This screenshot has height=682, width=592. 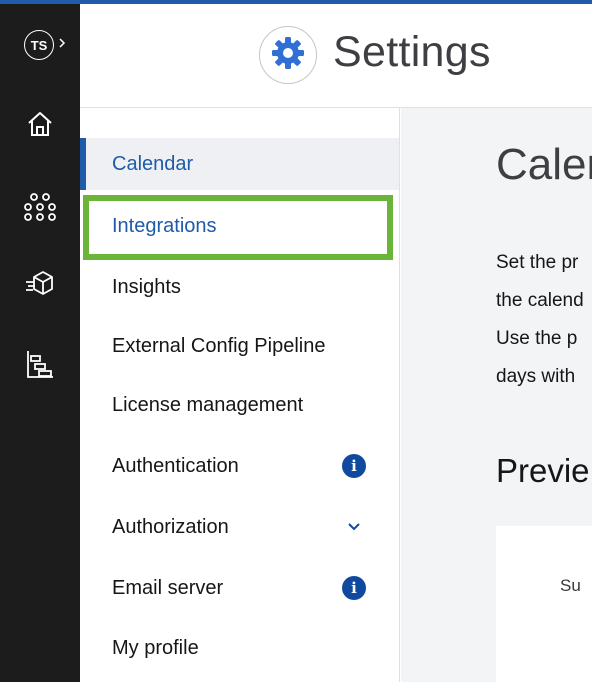 I want to click on menu-item-external-config-pipeline: External Config Pipeline, so click(x=239, y=346).